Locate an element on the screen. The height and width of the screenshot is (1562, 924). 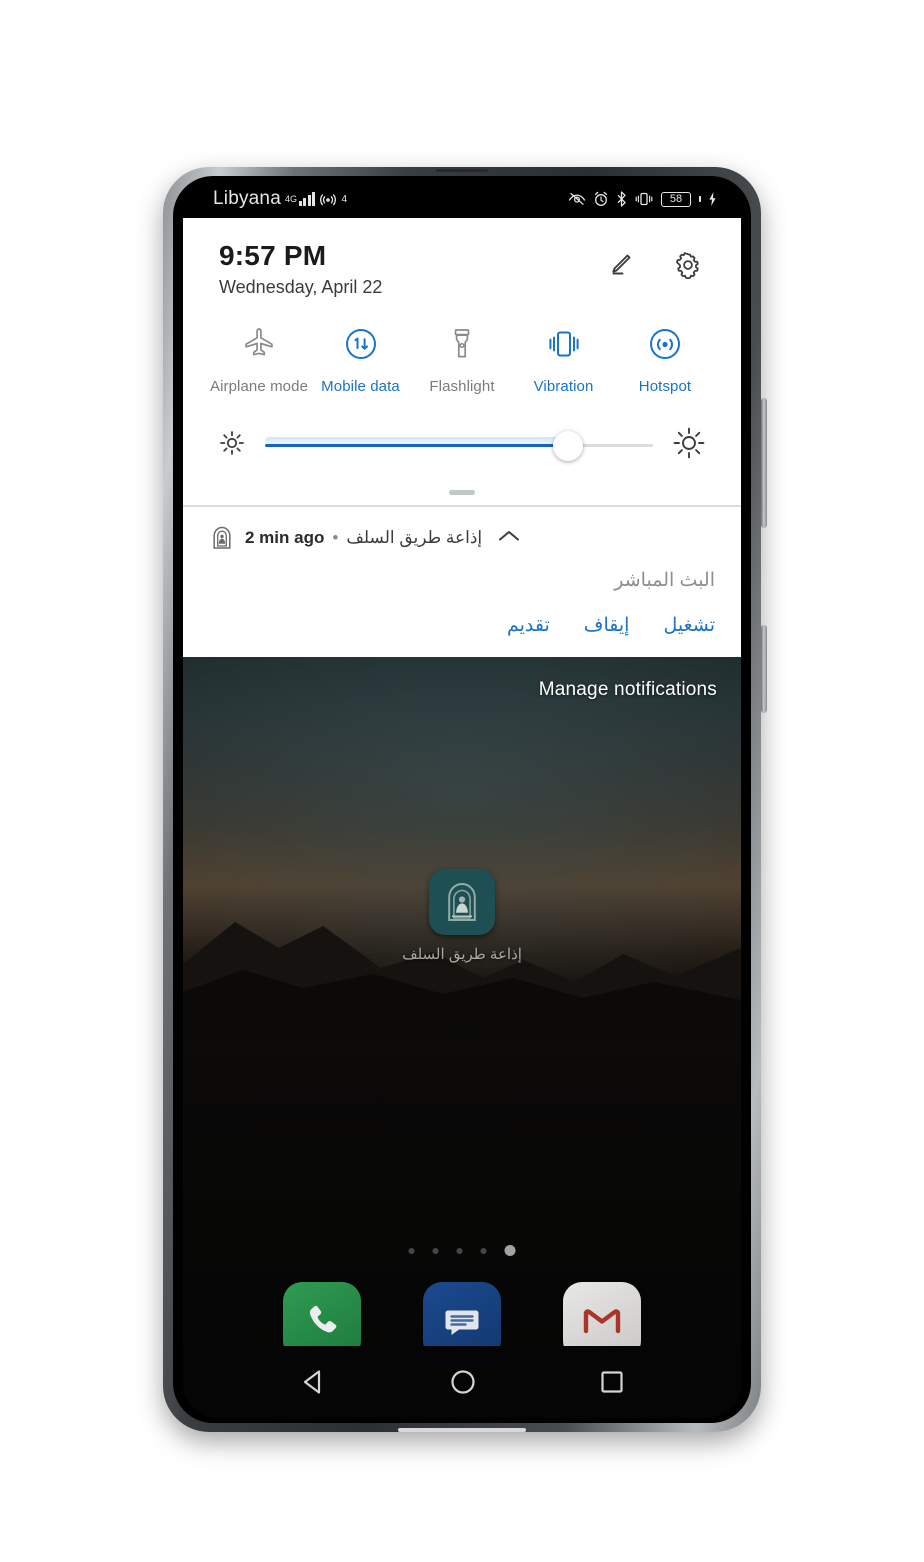
power-button is located at coordinates (764, 669).